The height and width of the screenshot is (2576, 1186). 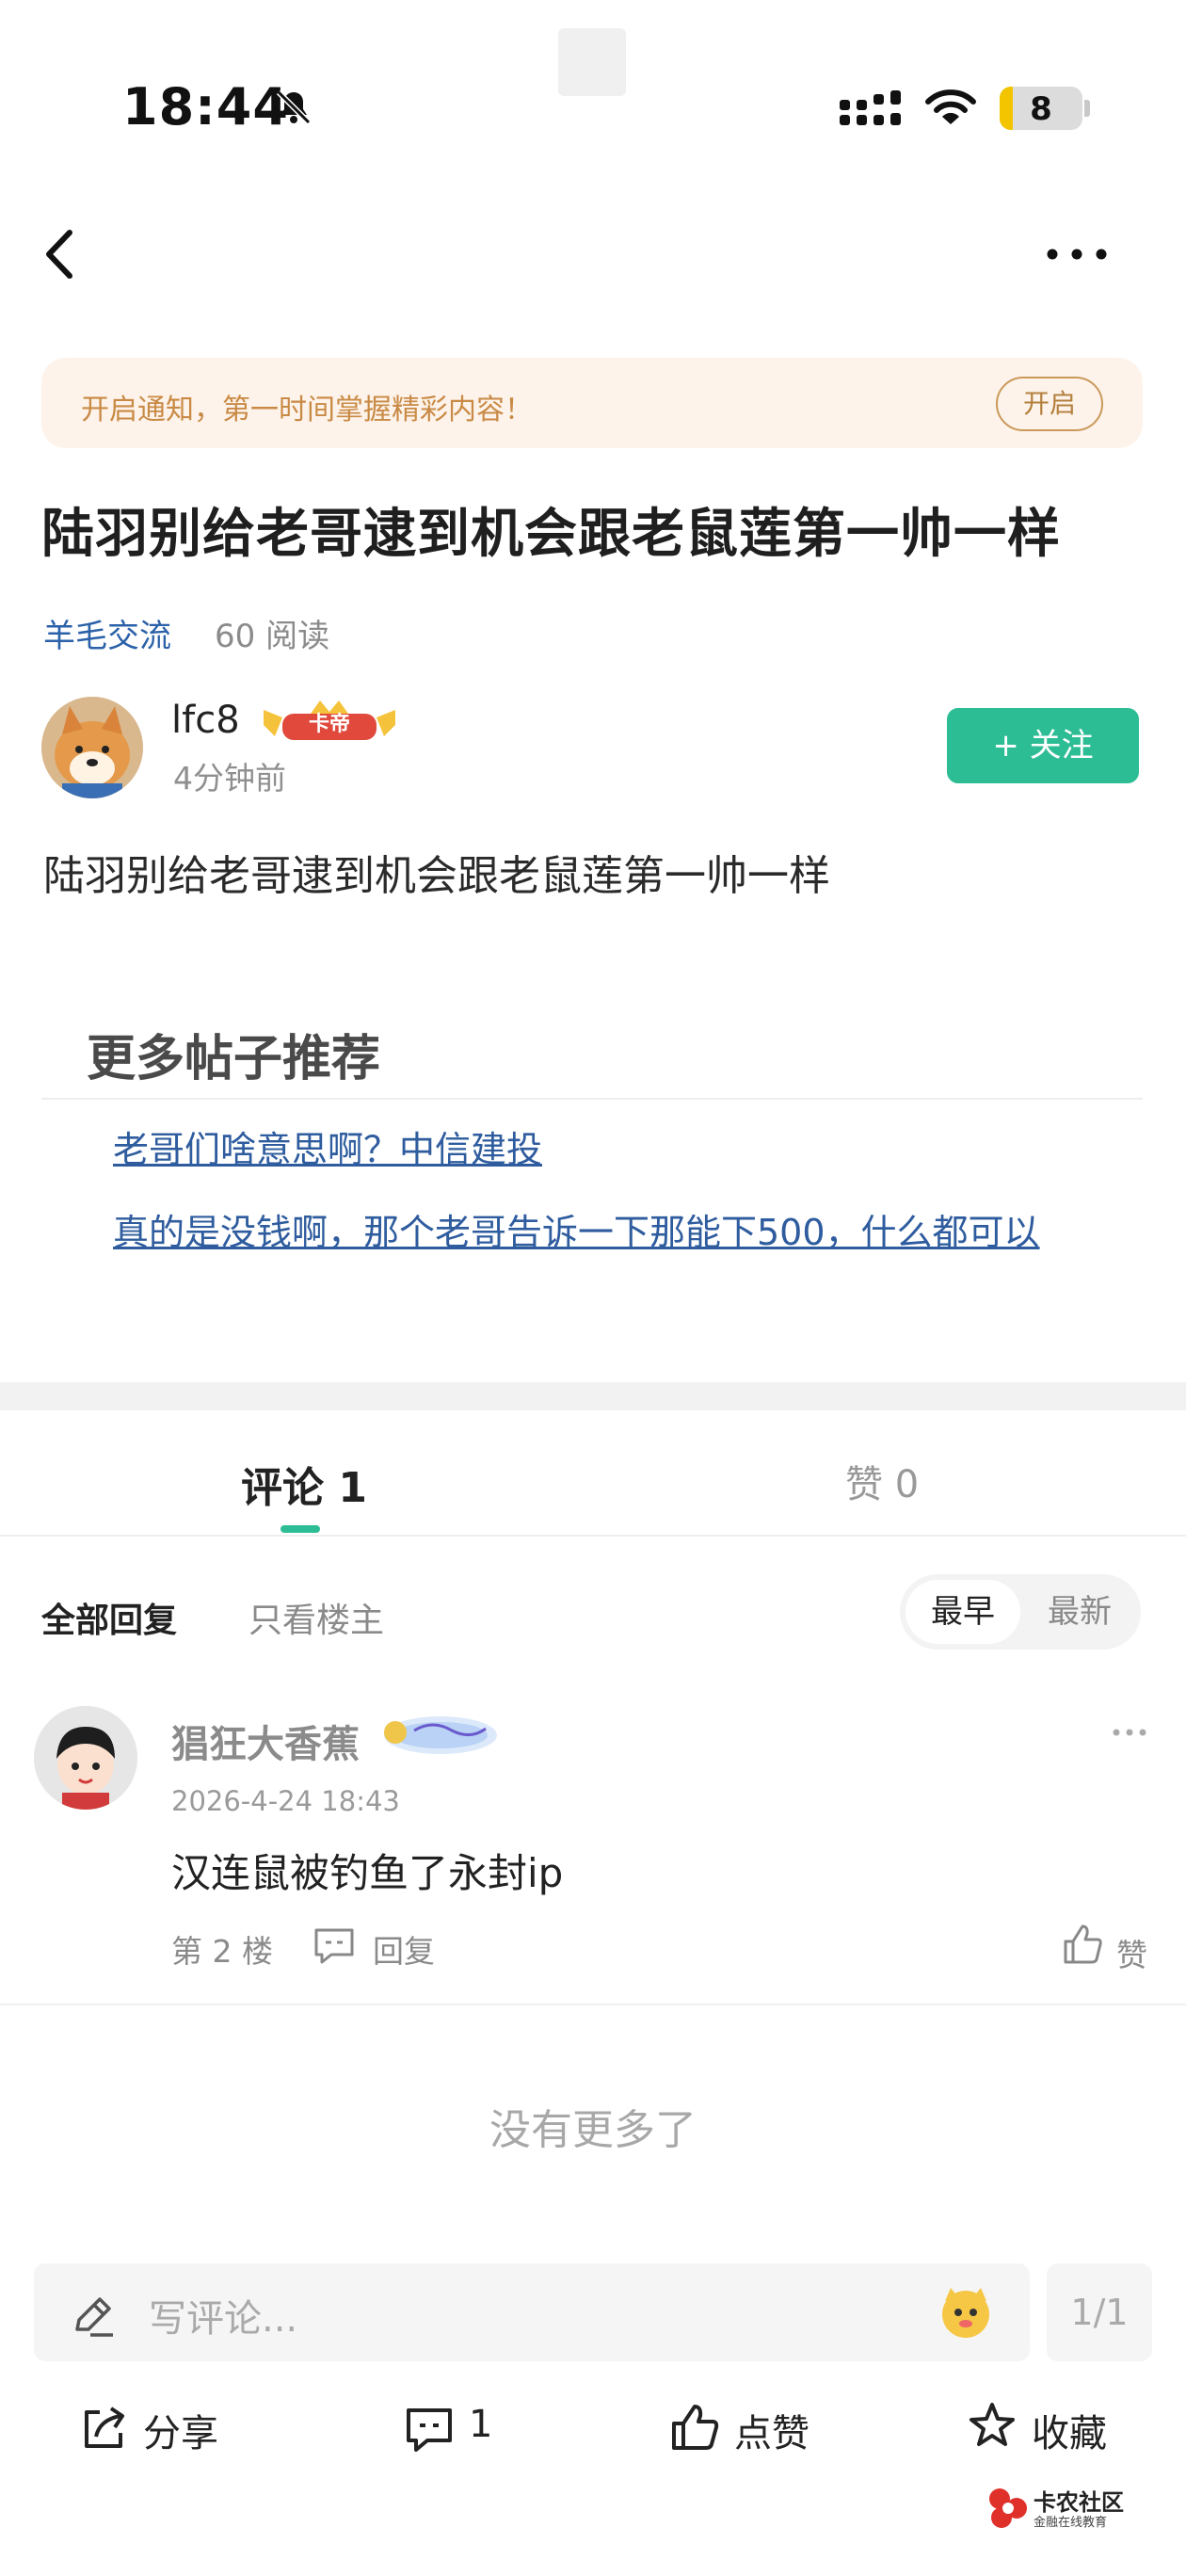 What do you see at coordinates (429, 2429) in the screenshot?
I see `comment-icon` at bounding box center [429, 2429].